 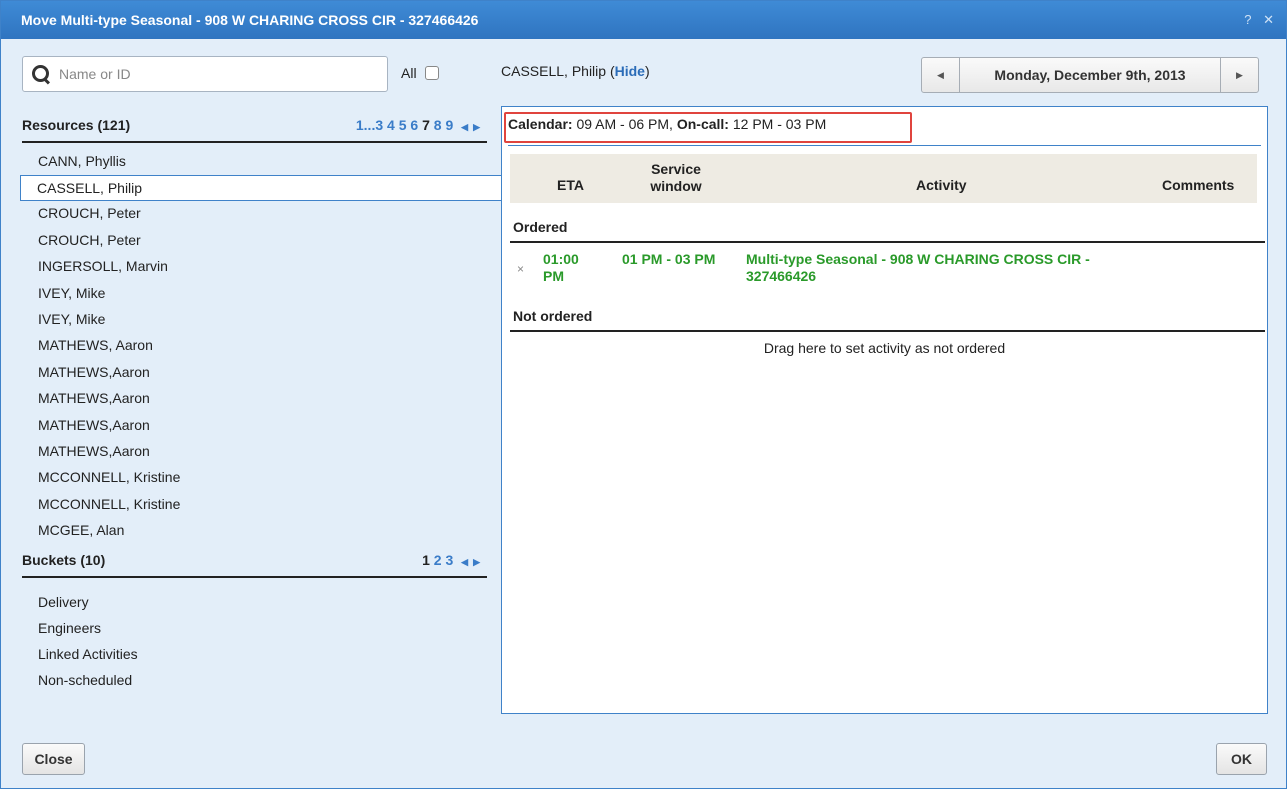 I want to click on not-ordered-group-header: Not ordered, so click(x=887, y=319).